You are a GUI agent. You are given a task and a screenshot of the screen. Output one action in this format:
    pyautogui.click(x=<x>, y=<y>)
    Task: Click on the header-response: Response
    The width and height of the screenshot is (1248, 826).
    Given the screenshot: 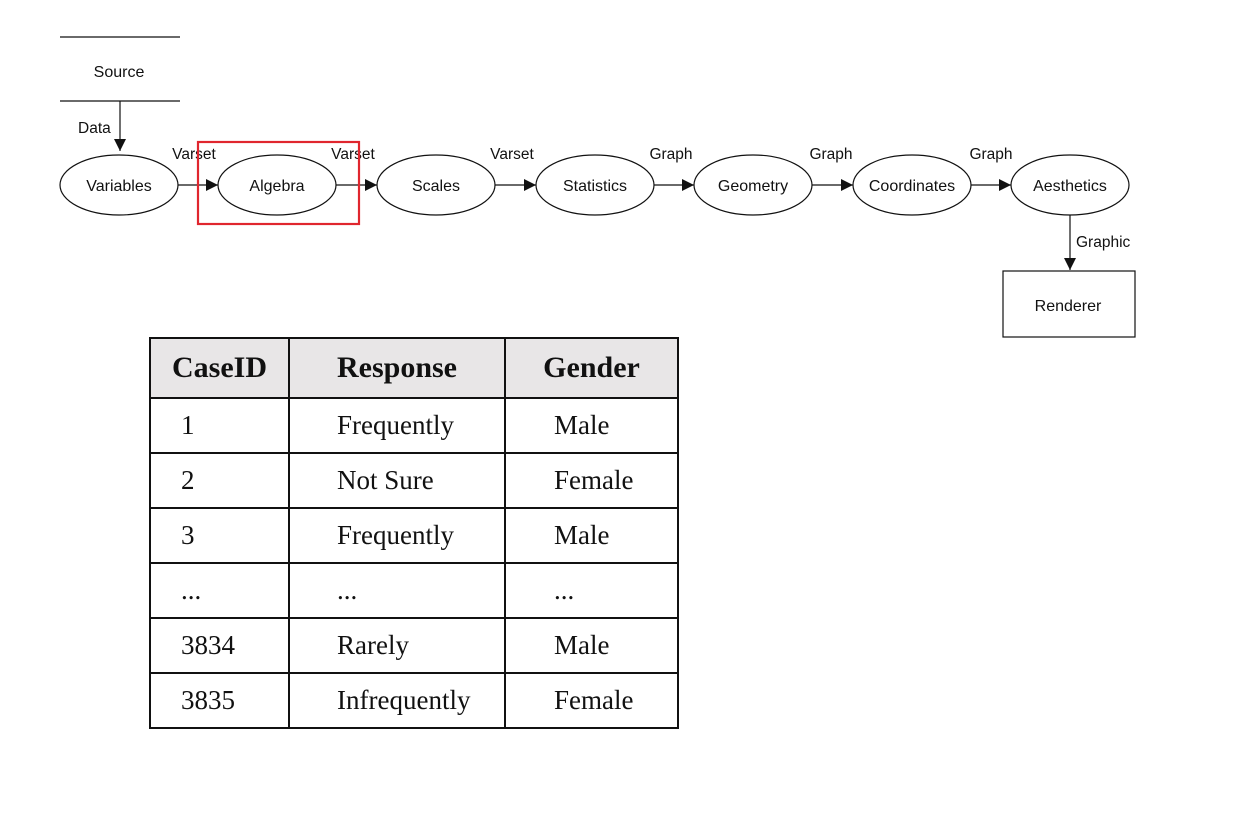 What is the action you would take?
    pyautogui.click(x=397, y=368)
    